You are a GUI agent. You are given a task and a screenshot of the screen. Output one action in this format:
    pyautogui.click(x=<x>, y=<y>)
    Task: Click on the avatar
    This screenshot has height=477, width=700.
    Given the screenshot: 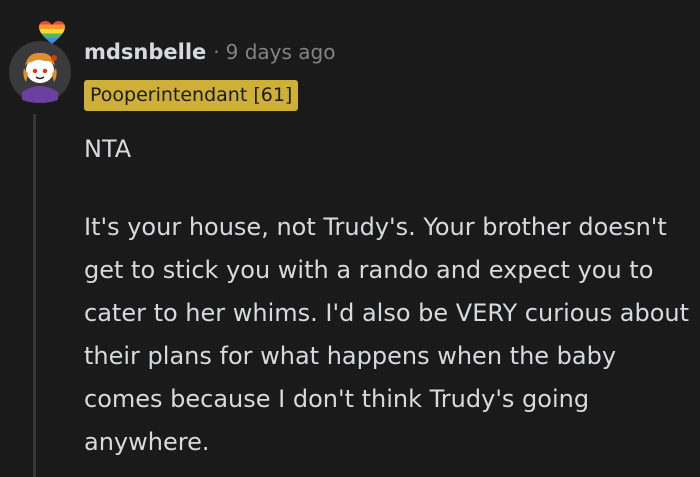 What is the action you would take?
    pyautogui.click(x=40, y=72)
    